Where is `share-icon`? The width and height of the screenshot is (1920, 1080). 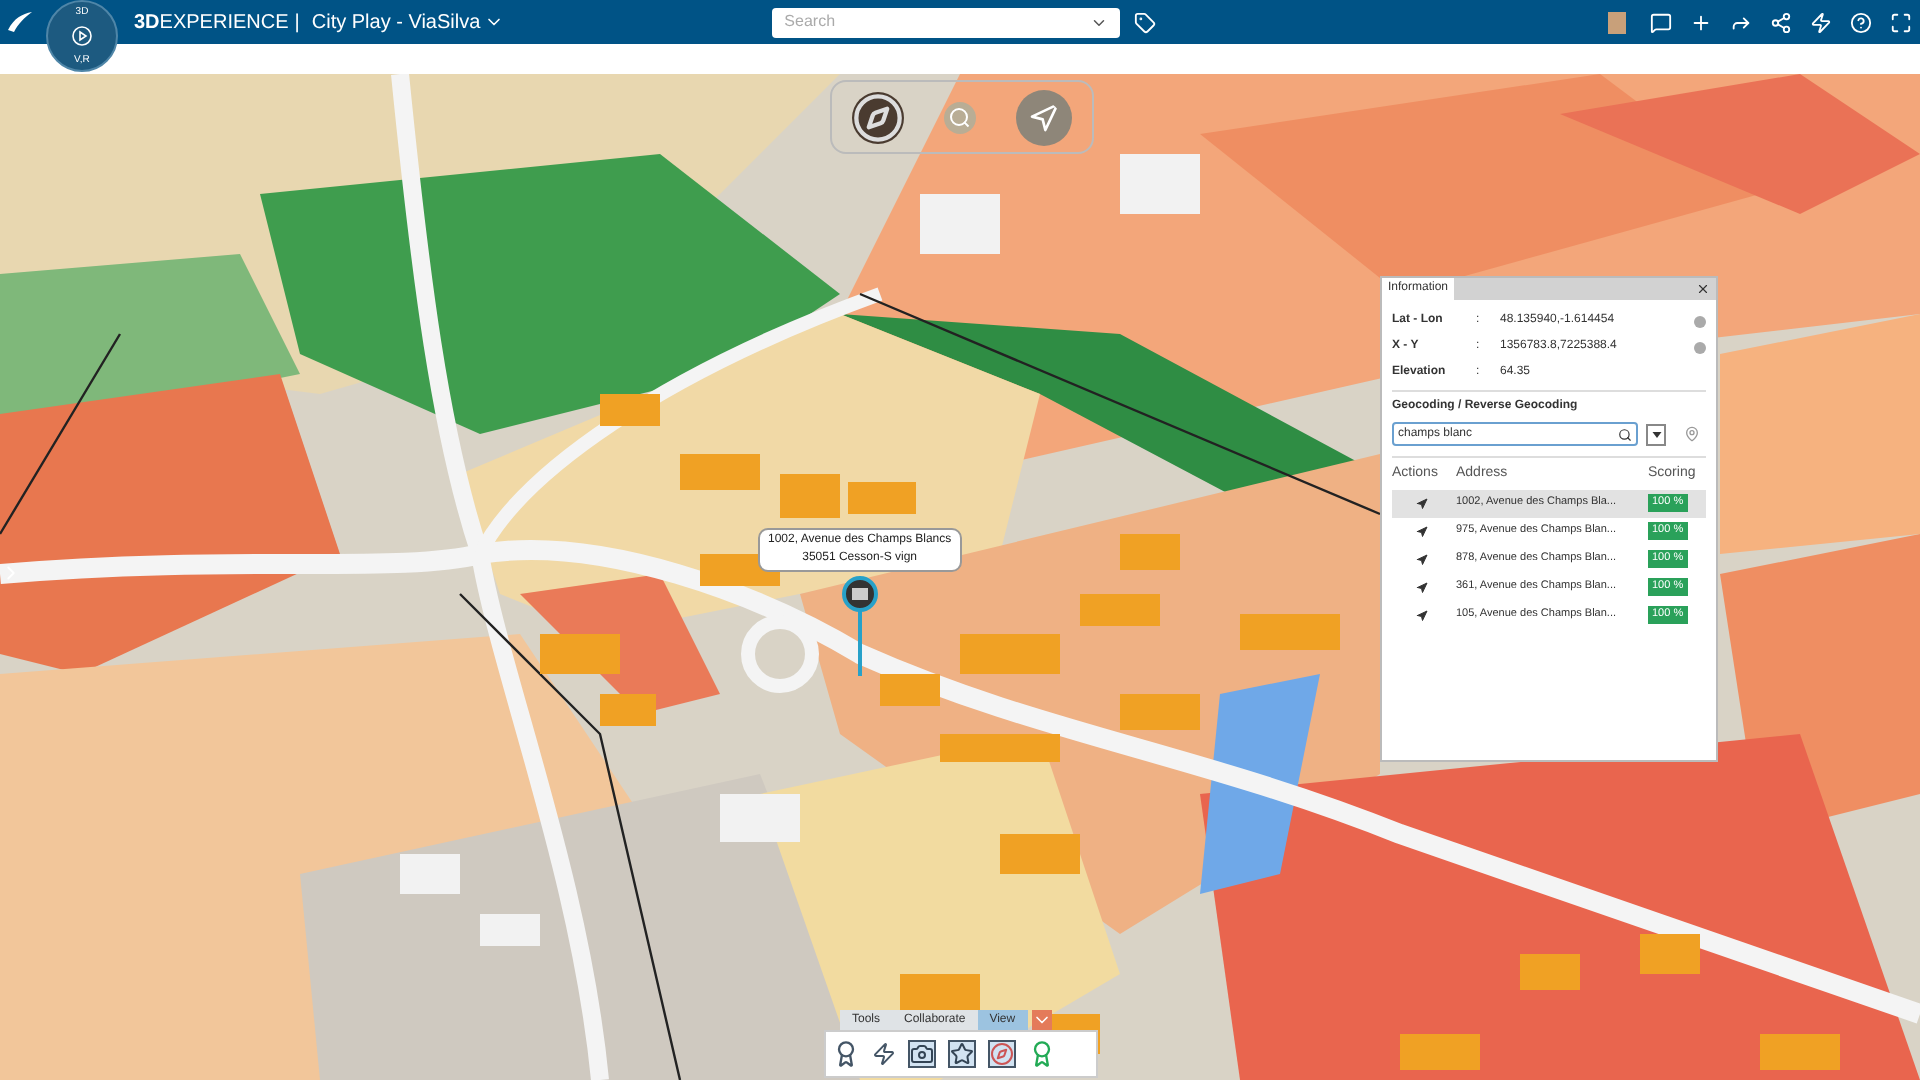 share-icon is located at coordinates (1781, 22).